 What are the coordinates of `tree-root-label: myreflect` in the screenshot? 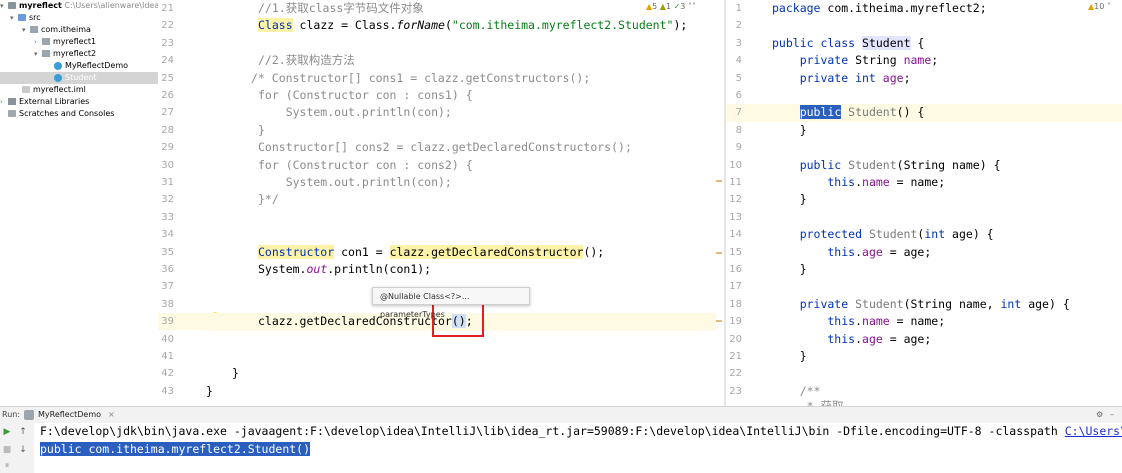 It's located at (40, 5).